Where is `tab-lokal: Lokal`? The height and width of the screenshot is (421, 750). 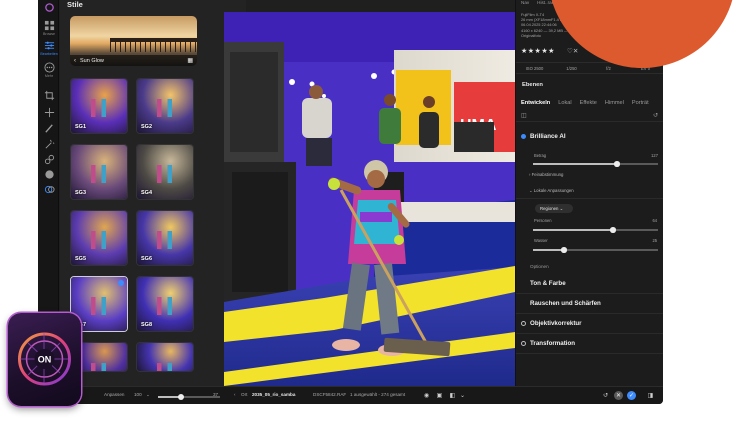
tab-lokal: Lokal is located at coordinates (564, 103).